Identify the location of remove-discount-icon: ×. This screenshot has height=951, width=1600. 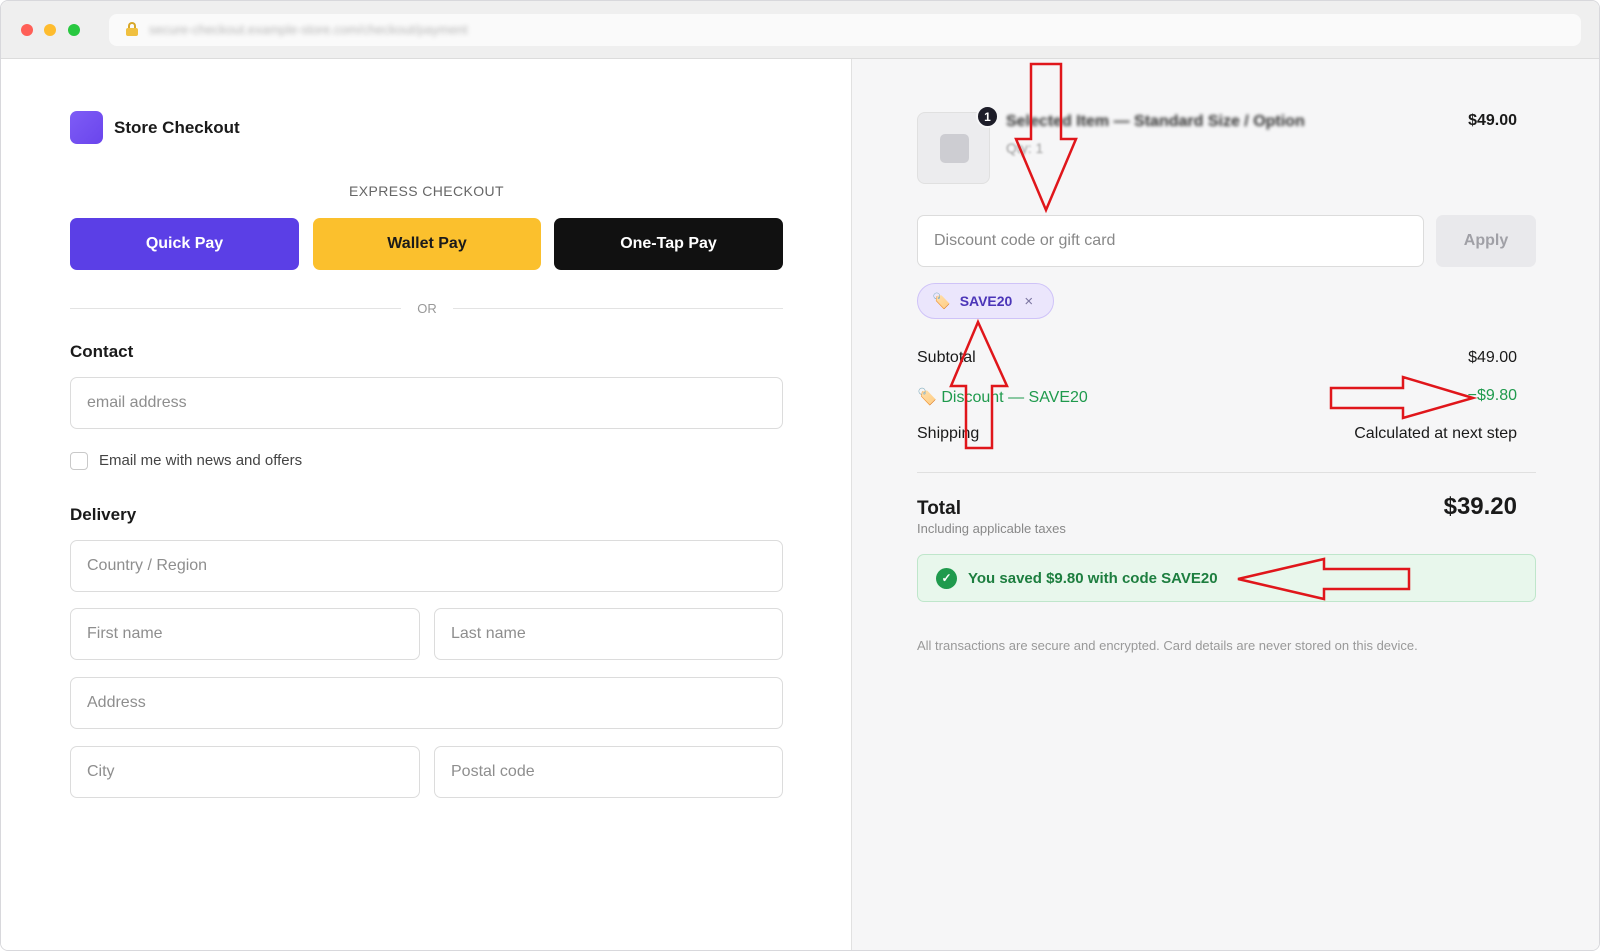
(1028, 301).